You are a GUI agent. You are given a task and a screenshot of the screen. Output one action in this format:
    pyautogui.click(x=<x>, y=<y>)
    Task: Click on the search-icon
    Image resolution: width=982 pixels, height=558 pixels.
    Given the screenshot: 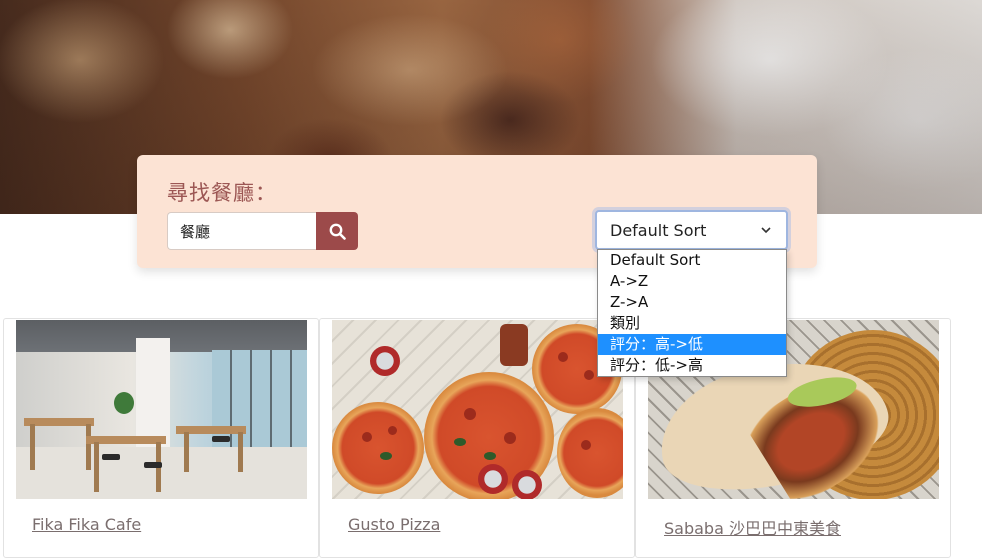 What is the action you would take?
    pyautogui.click(x=337, y=231)
    